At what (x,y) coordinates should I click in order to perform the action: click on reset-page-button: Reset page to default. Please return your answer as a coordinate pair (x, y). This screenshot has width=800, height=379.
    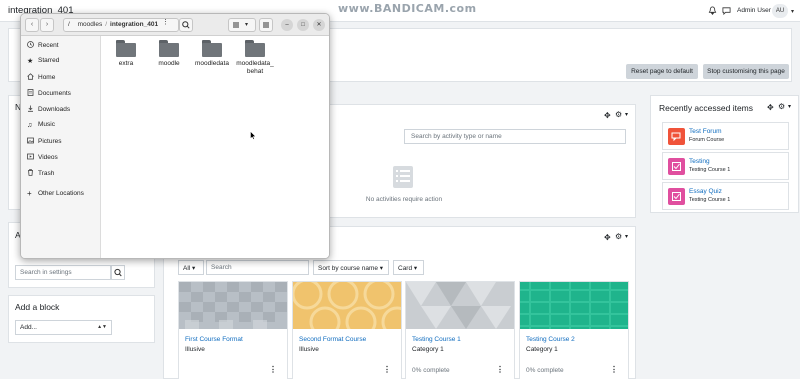
    Looking at the image, I should click on (662, 71).